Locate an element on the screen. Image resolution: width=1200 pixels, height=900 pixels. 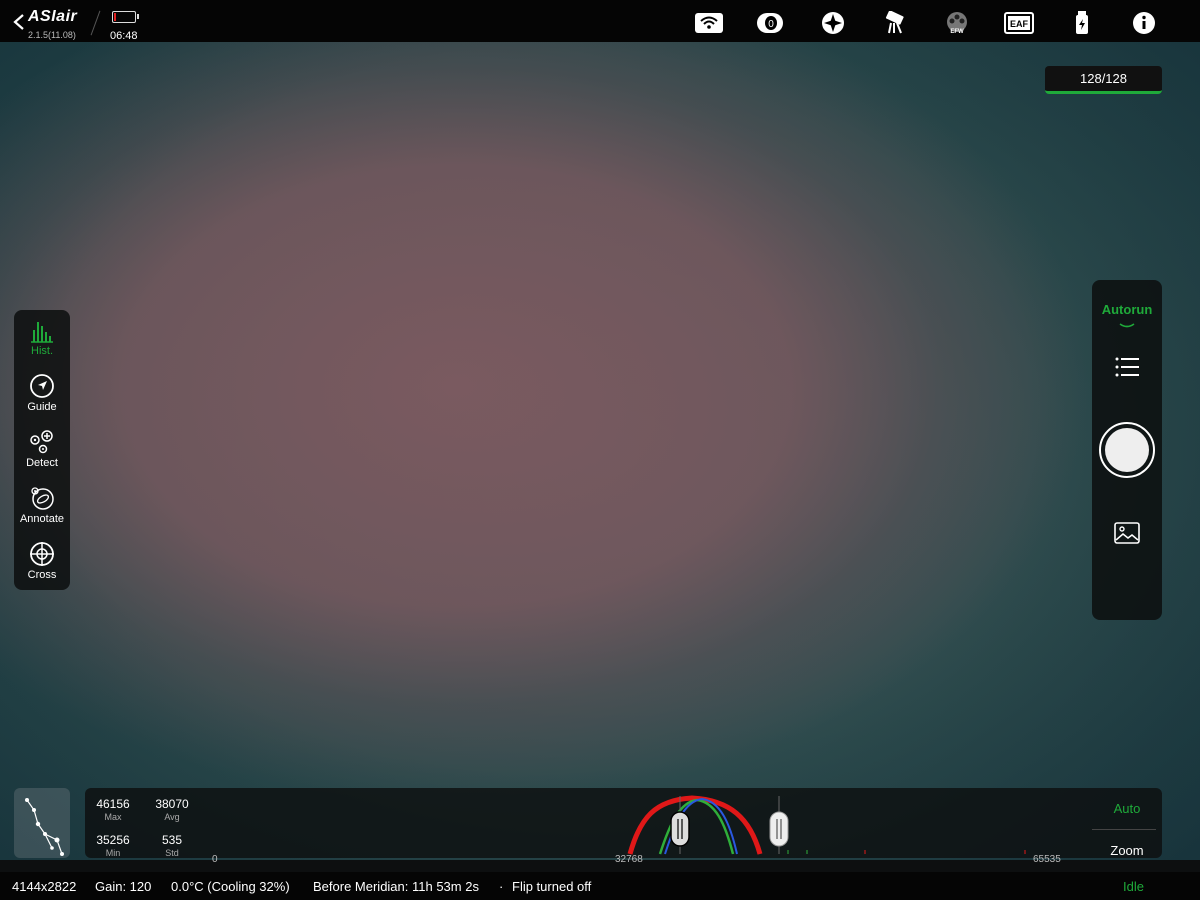
list-icon is located at coordinates (1127, 367).